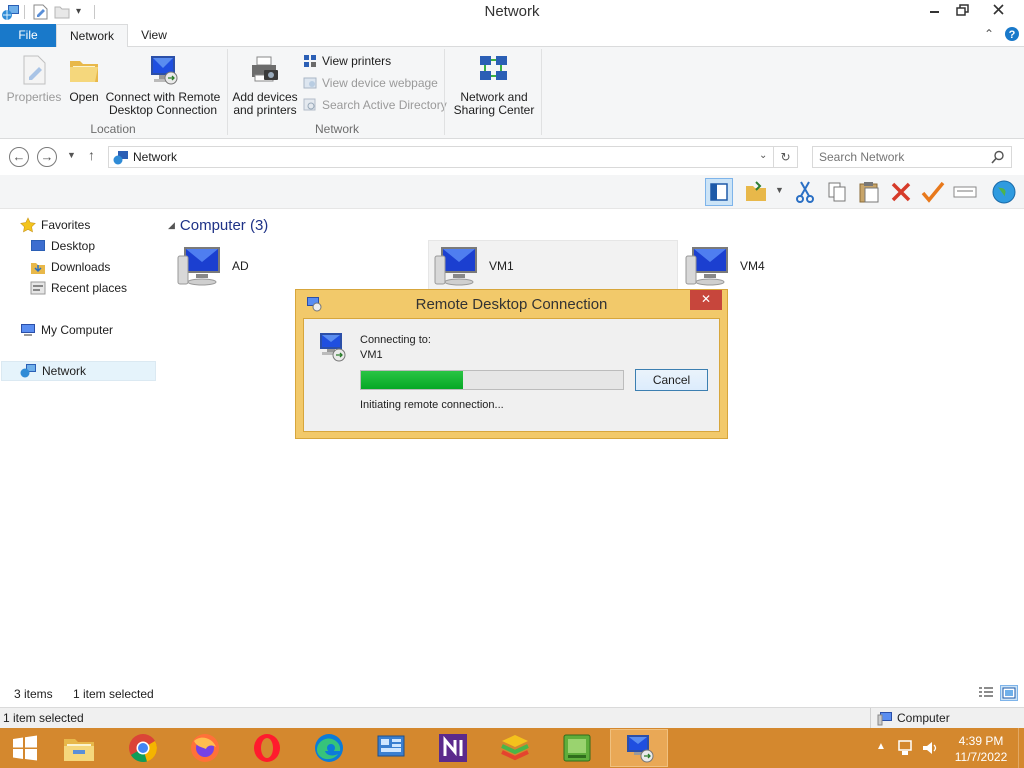 This screenshot has height=768, width=1024. I want to click on dialog-close-button: ✕, so click(706, 300).